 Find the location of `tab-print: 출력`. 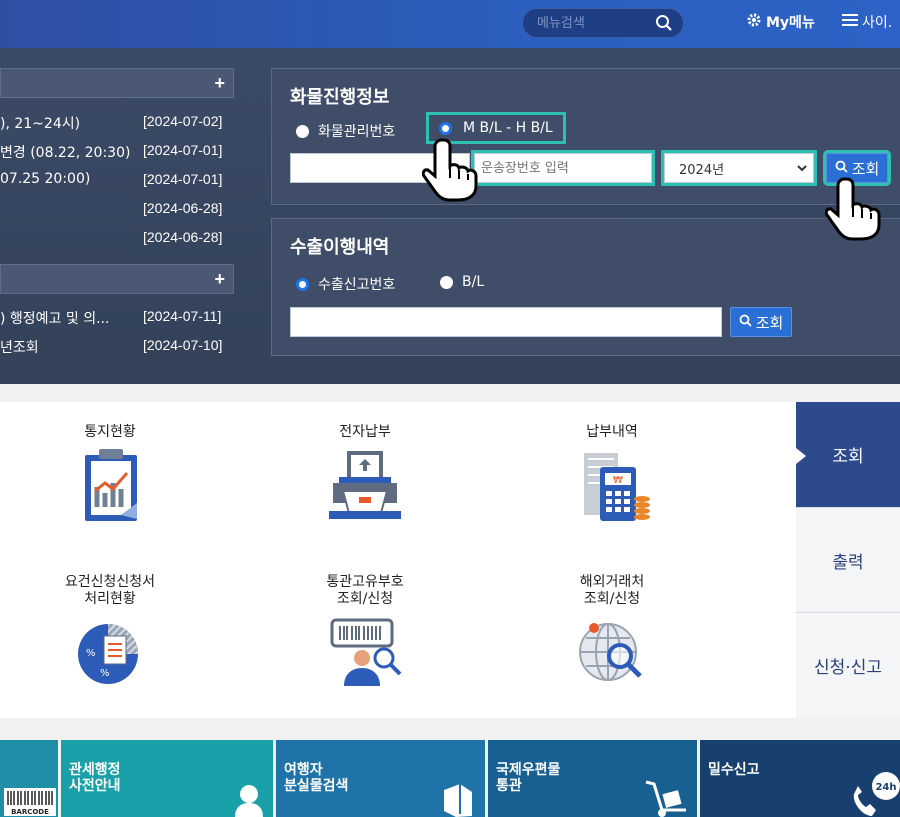

tab-print: 출력 is located at coordinates (848, 559).